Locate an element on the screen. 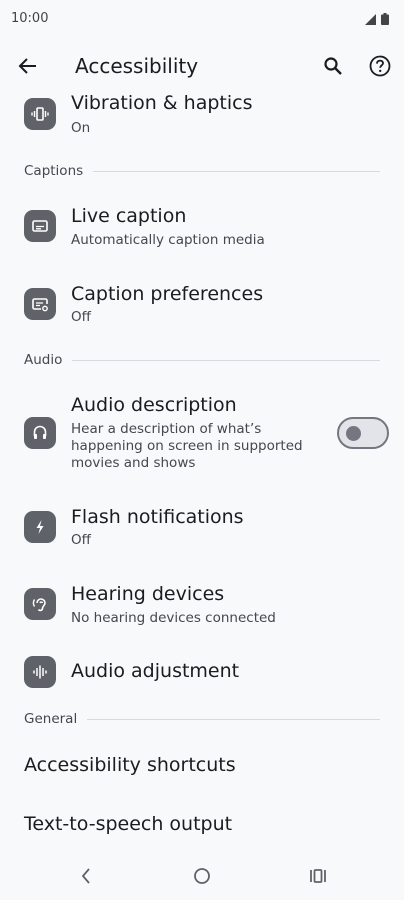 This screenshot has width=404, height=900. caption-preferences-icon is located at coordinates (40, 304).